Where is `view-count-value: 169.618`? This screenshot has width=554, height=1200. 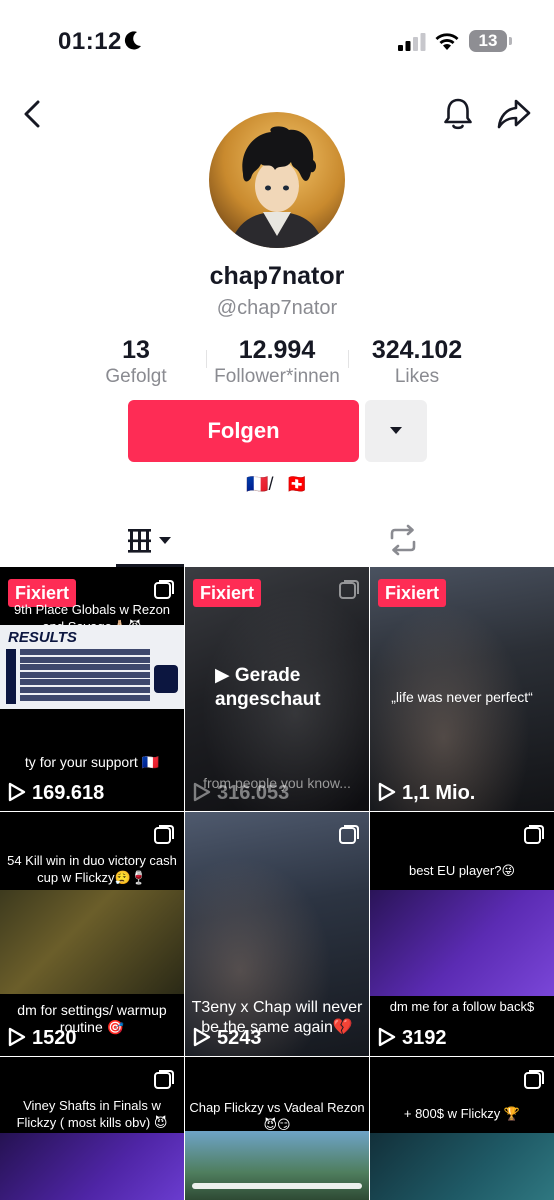
view-count-value: 169.618 is located at coordinates (68, 793).